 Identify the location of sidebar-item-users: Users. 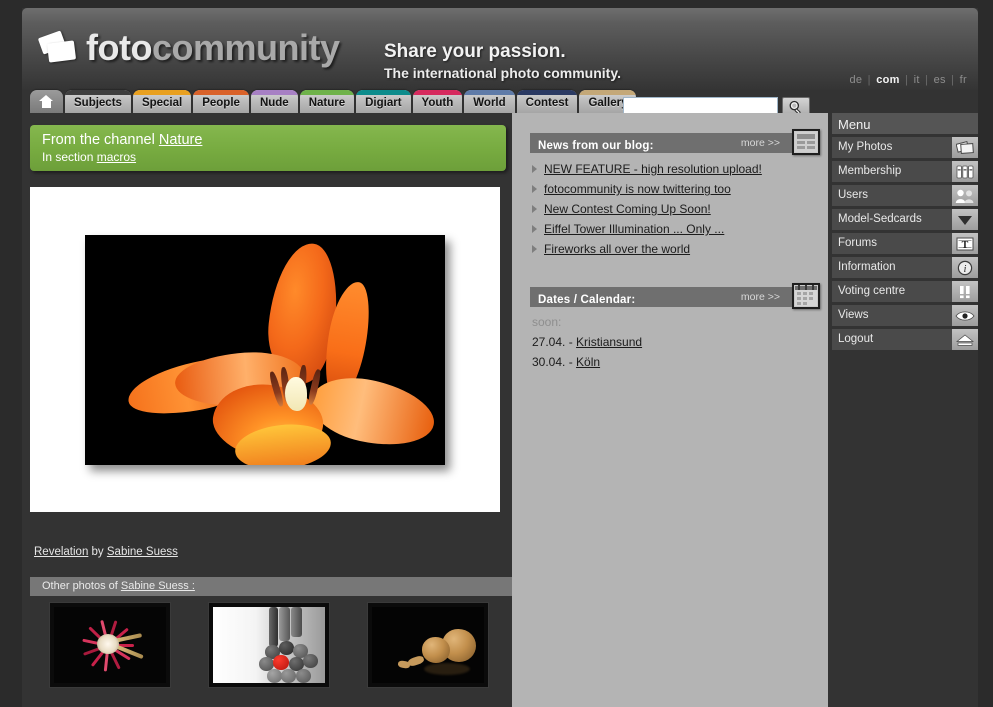
(905, 195).